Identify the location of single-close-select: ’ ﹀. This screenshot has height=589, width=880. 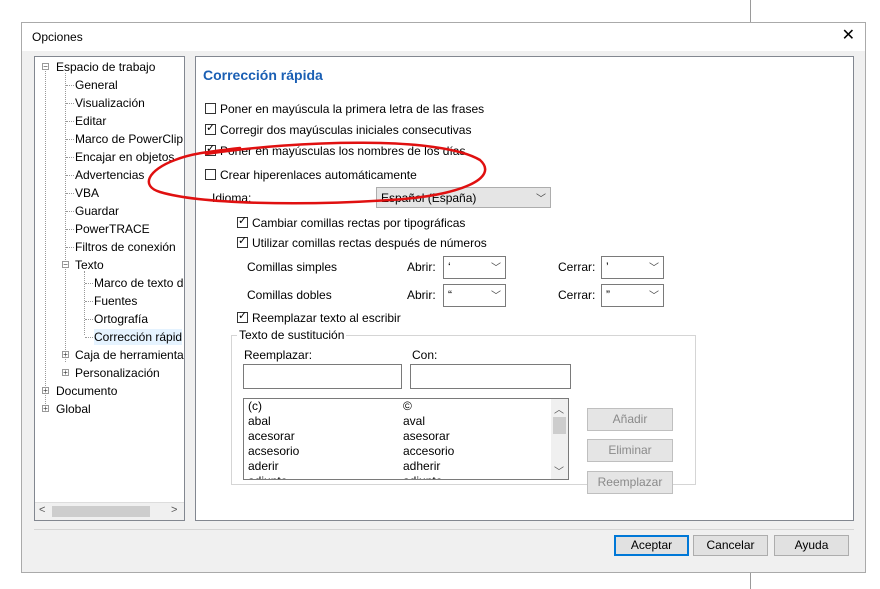
(632, 267).